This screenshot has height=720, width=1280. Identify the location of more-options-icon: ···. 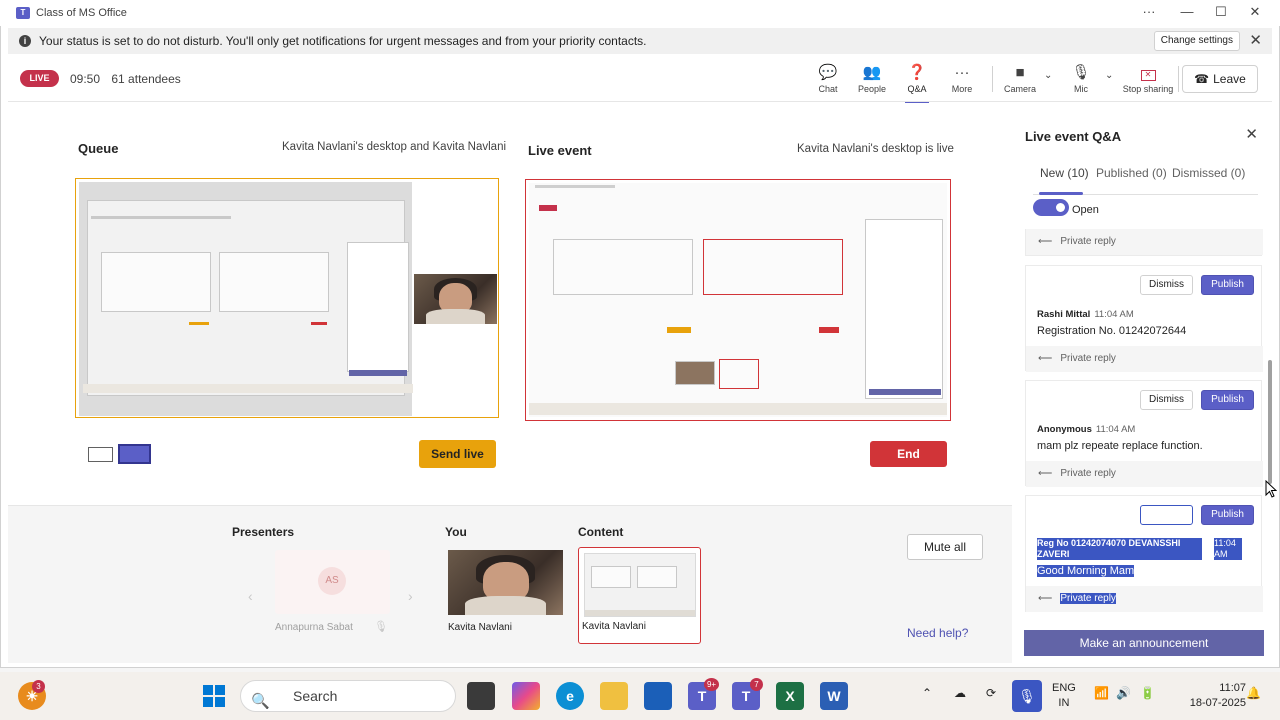
(1149, 11).